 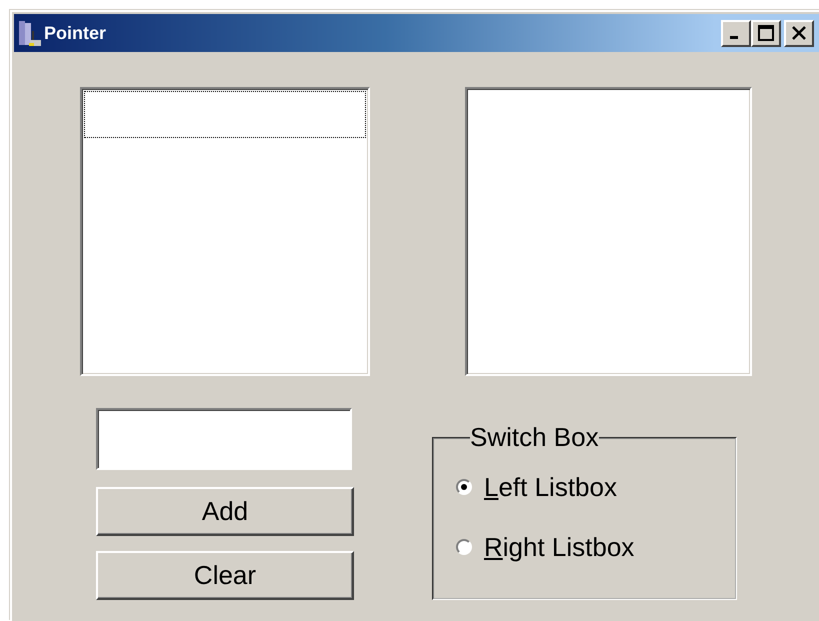 I want to click on text-field, so click(x=224, y=439).